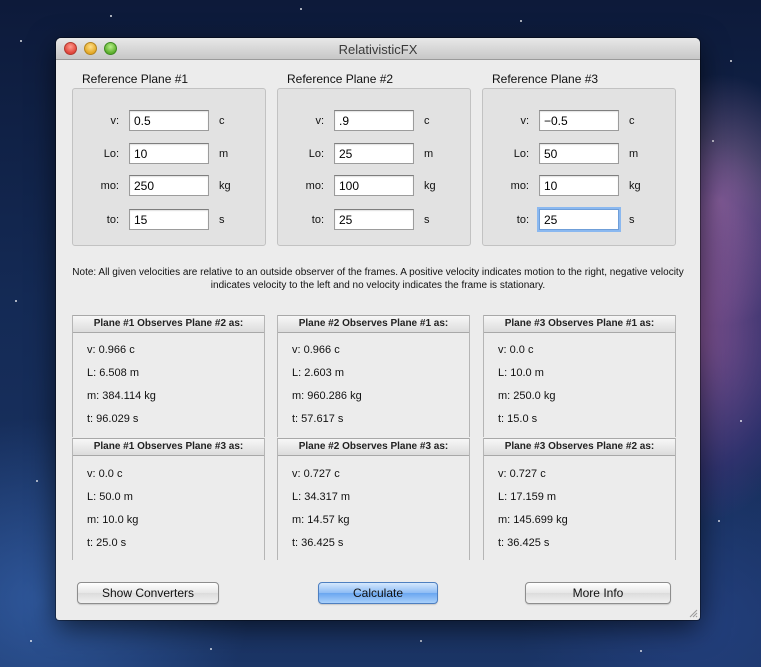  Describe the element at coordinates (374, 167) in the screenshot. I see `plane-2-group: v: c Lo: m mo: kg to: s` at that location.